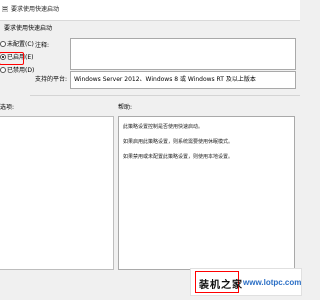  I want to click on window-title: 要求使用快速启动, so click(35, 9).